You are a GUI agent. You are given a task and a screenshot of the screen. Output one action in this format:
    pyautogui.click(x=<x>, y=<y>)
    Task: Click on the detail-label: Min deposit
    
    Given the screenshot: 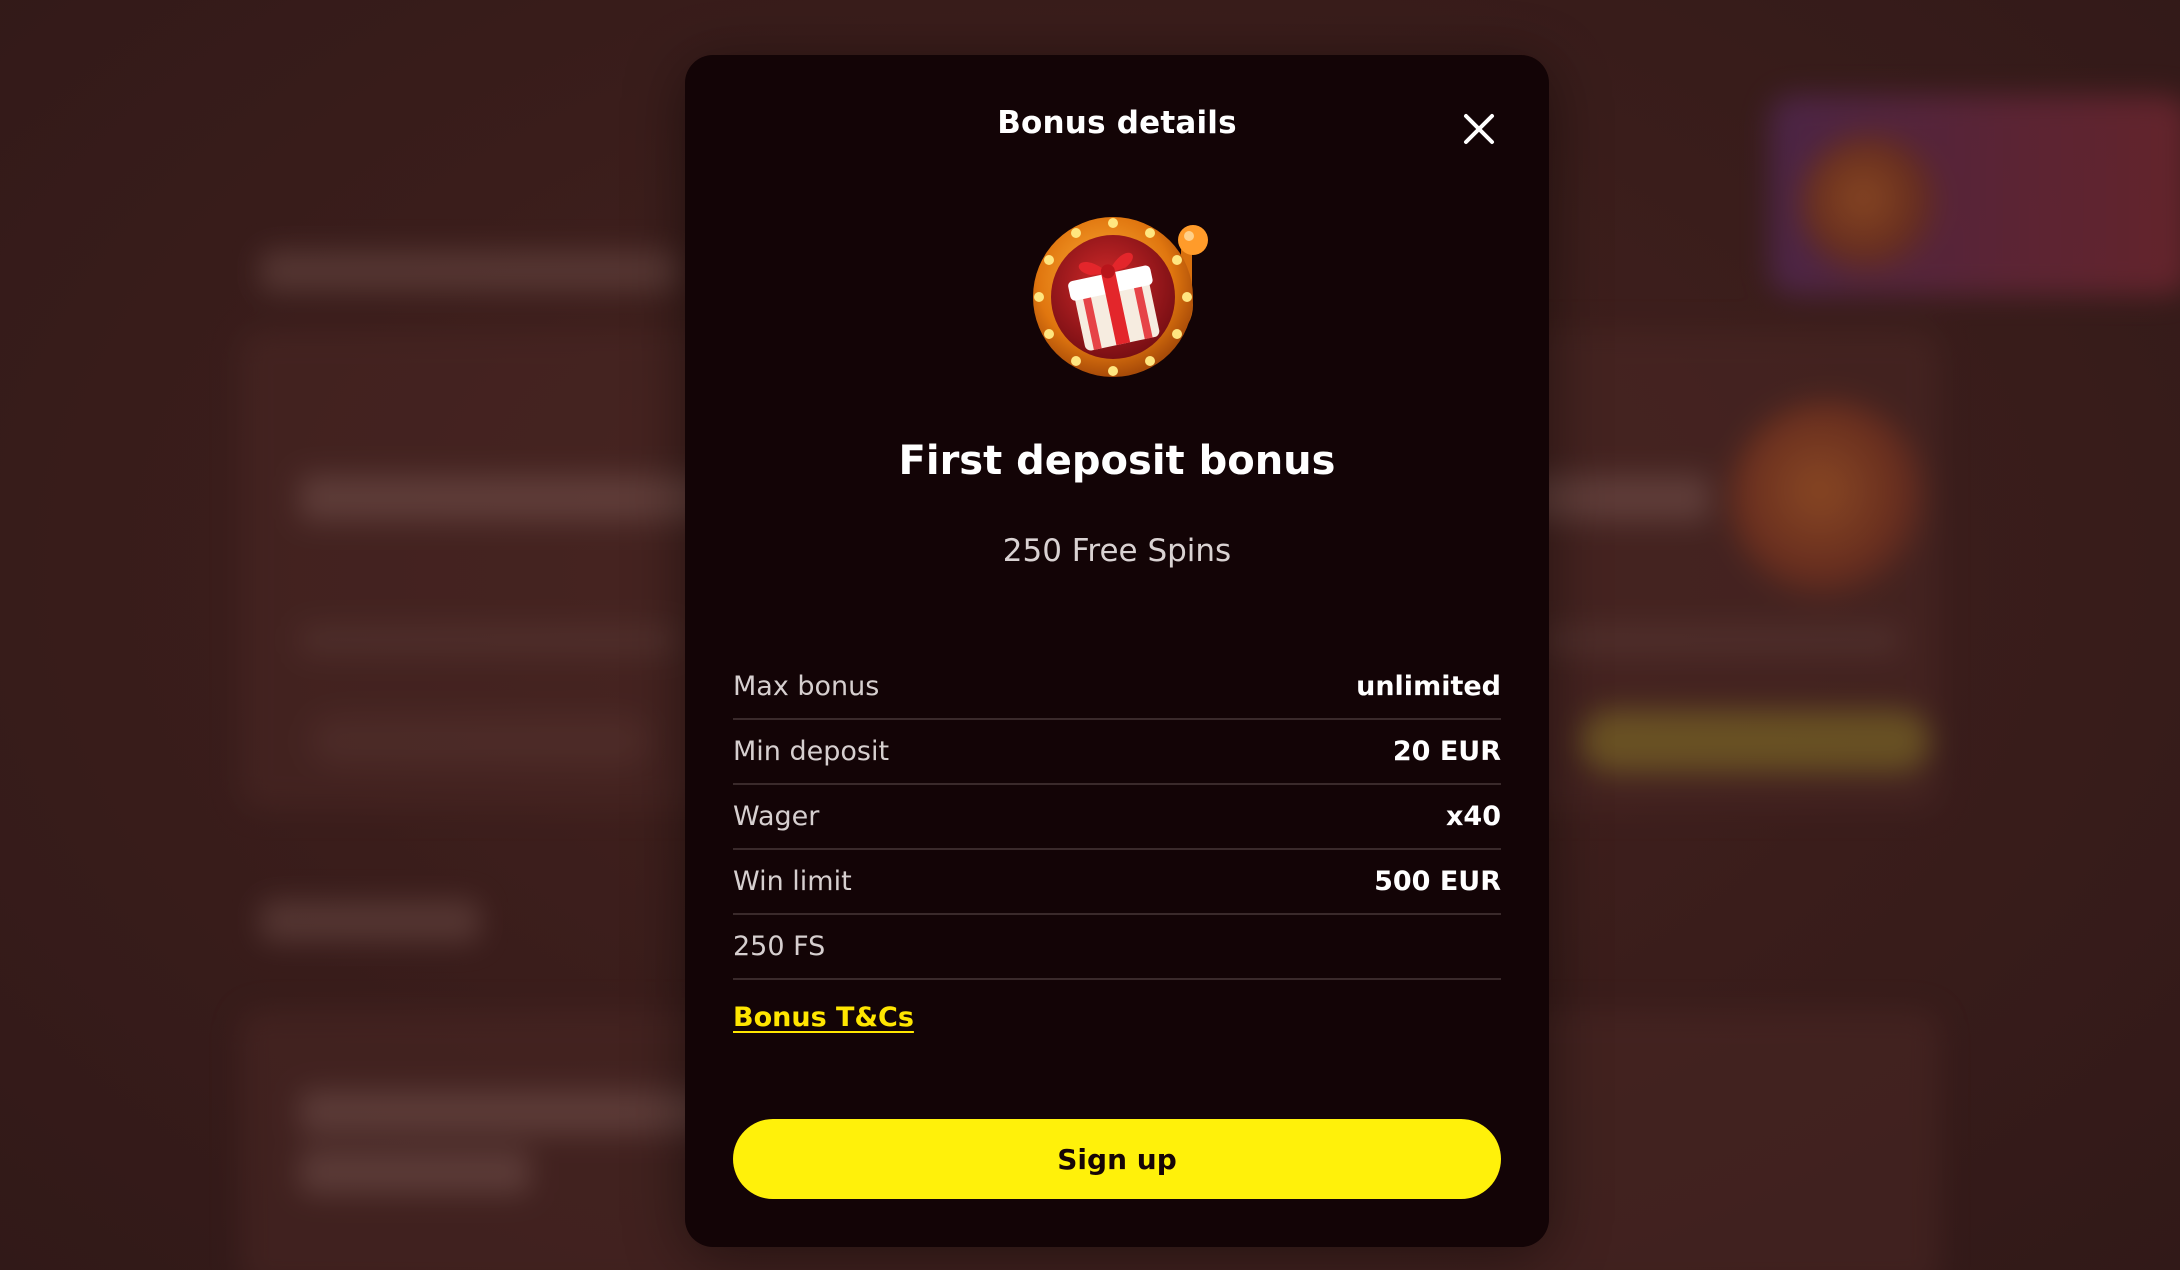 What is the action you would take?
    pyautogui.click(x=811, y=751)
    